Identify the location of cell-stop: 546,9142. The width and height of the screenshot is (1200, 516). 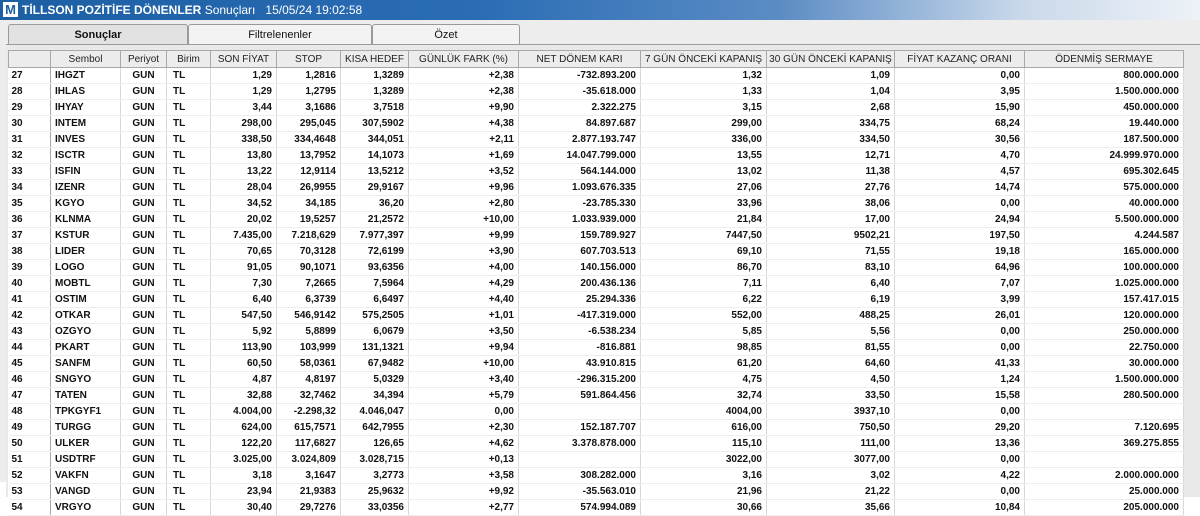
(308, 315).